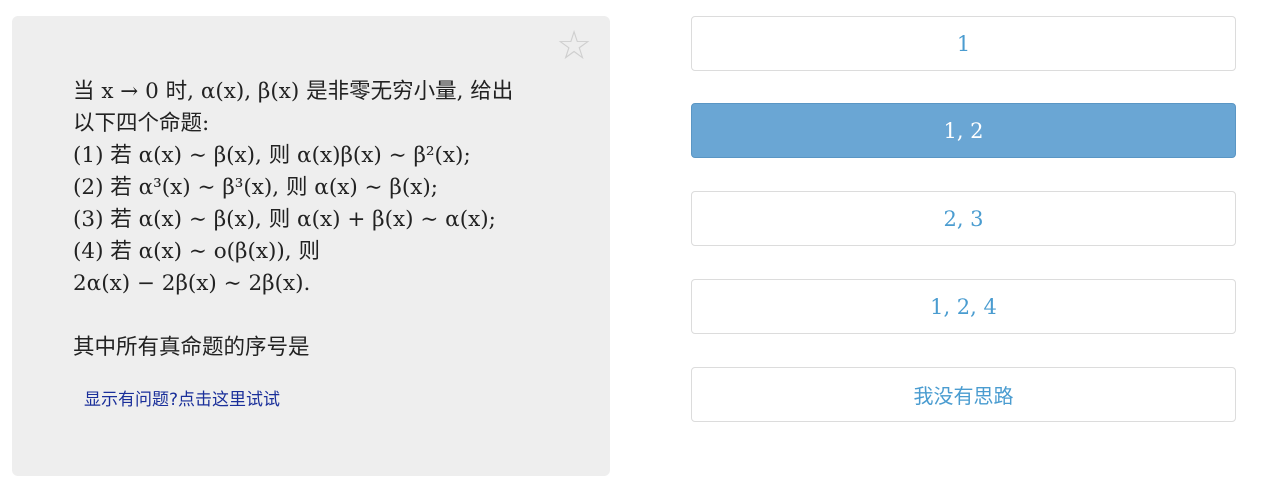 This screenshot has width=1281, height=484. Describe the element at coordinates (963, 306) in the screenshot. I see `option-1-2-4: 1, 2, 4` at that location.